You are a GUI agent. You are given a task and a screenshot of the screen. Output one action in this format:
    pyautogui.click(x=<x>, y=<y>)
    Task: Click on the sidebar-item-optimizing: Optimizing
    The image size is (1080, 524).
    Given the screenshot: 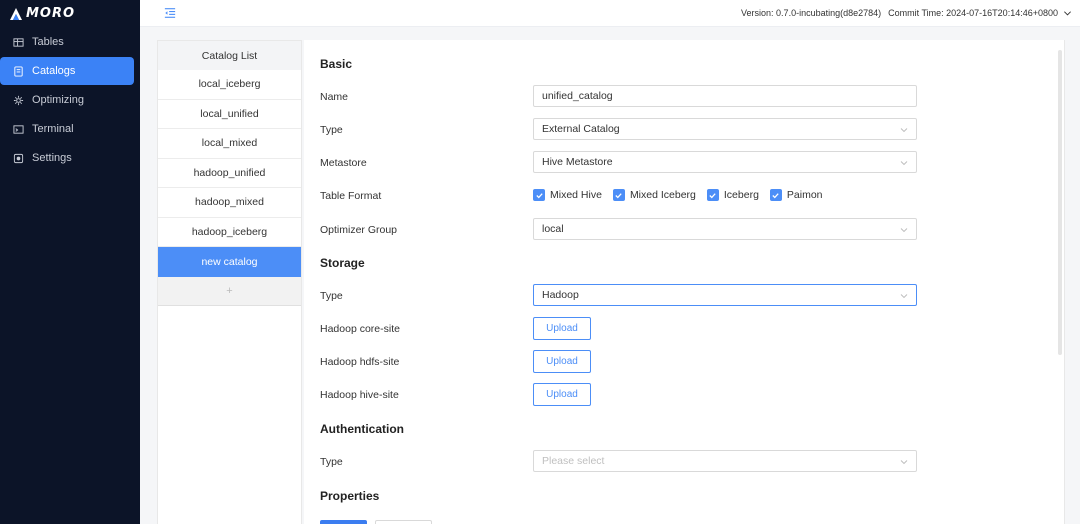 What is the action you would take?
    pyautogui.click(x=67, y=100)
    